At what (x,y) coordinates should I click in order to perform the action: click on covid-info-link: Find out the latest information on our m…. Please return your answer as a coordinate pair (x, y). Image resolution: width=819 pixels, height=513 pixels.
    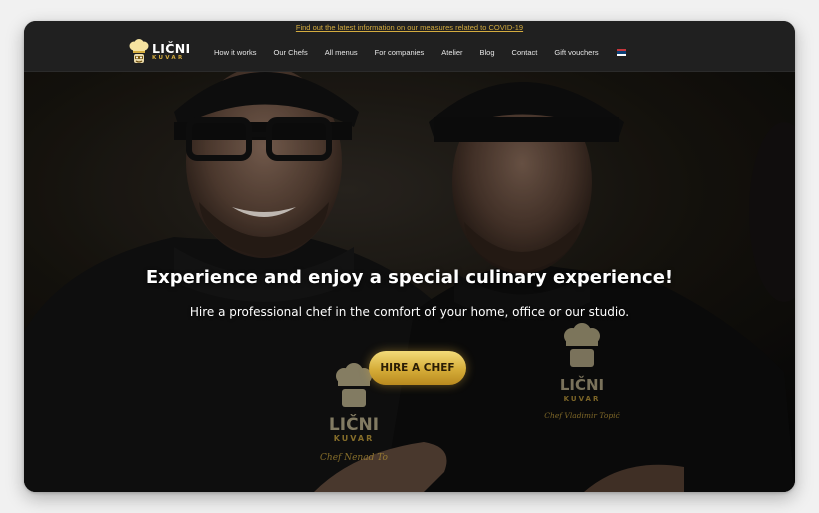
    Looking at the image, I should click on (409, 27).